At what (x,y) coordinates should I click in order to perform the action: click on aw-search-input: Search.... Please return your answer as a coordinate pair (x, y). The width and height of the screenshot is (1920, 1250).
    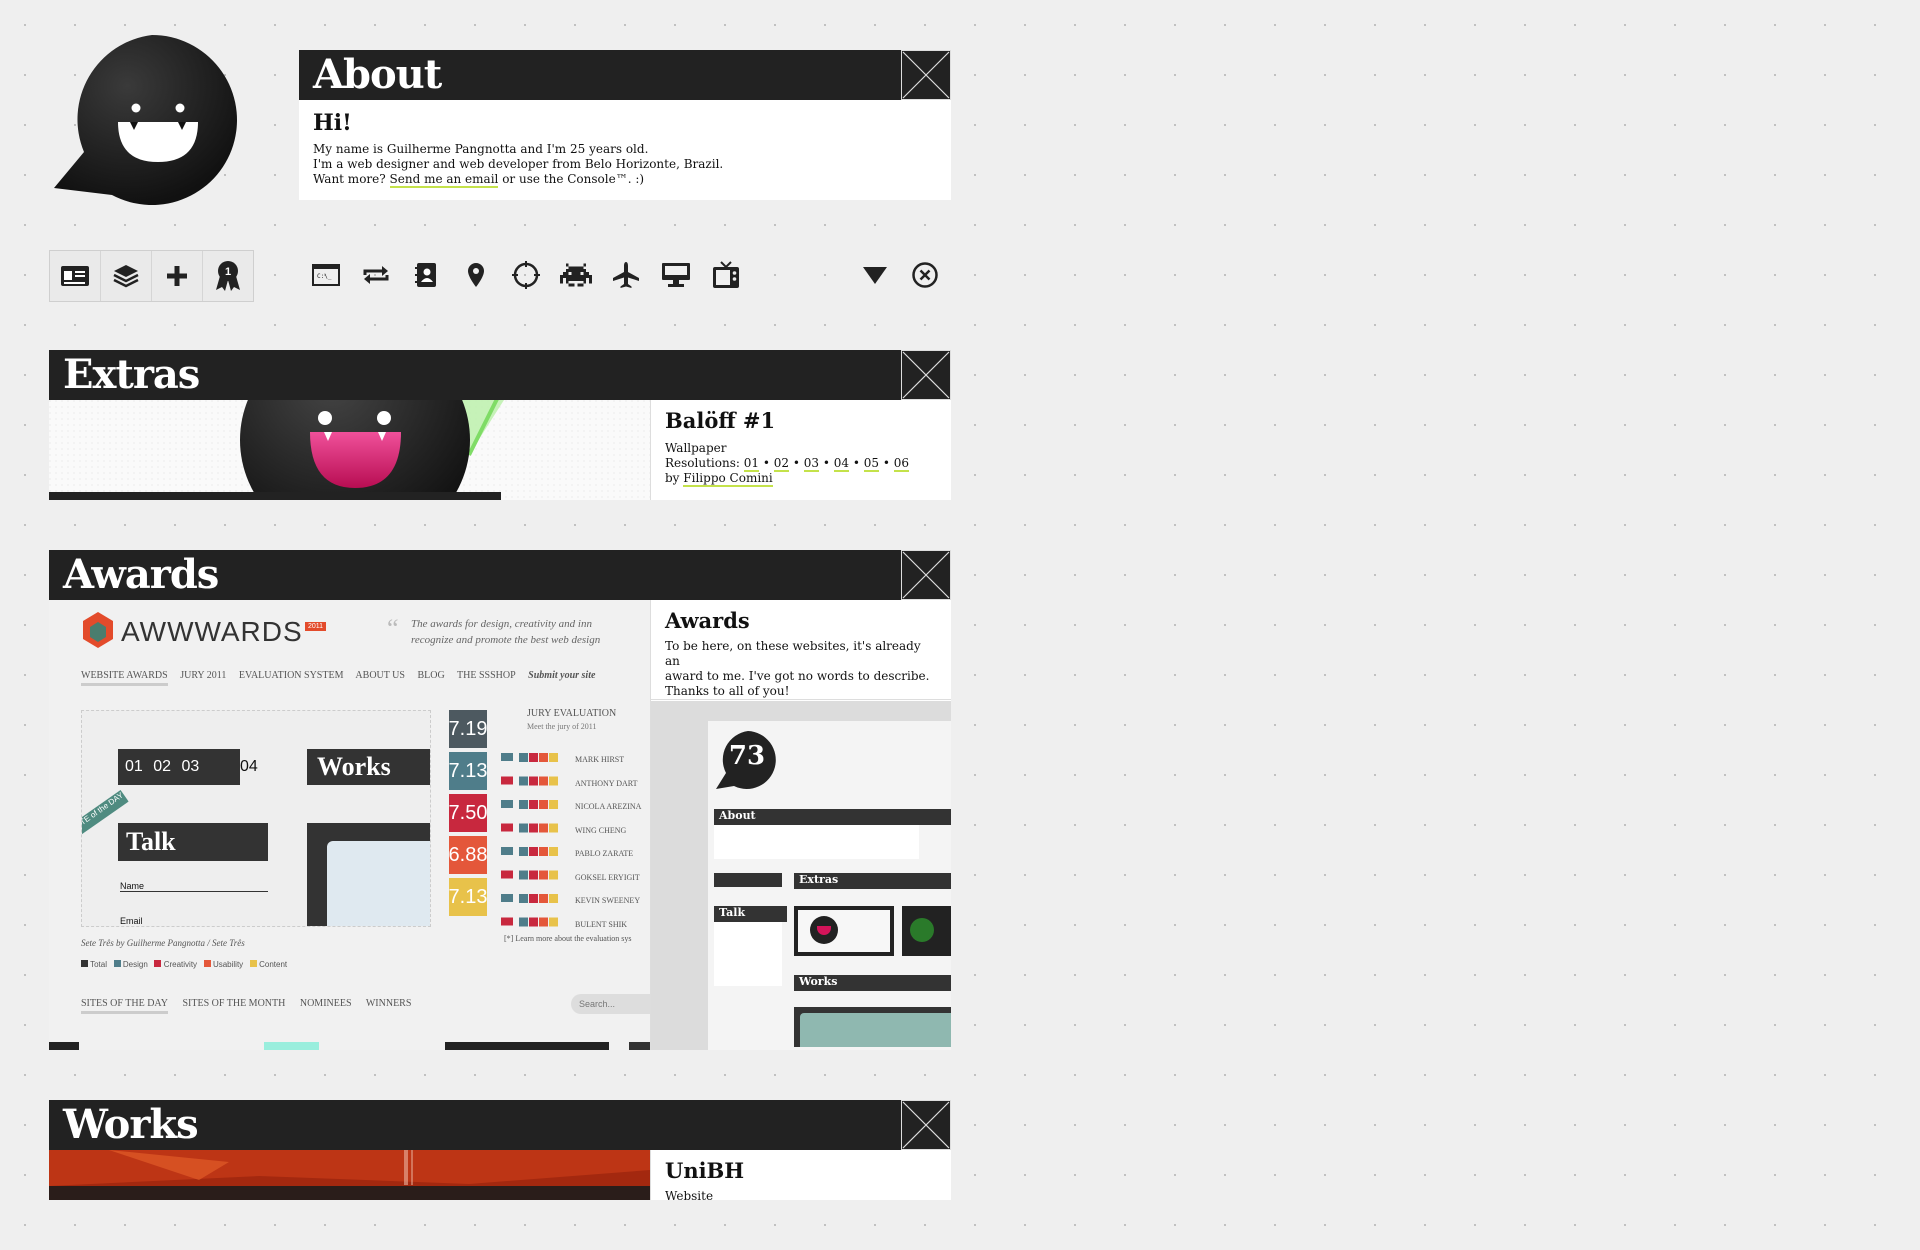
    Looking at the image, I should click on (610, 1004).